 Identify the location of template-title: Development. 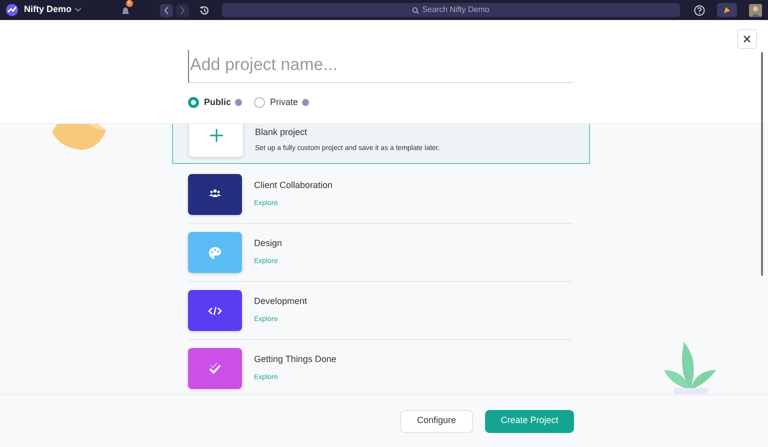
(281, 301).